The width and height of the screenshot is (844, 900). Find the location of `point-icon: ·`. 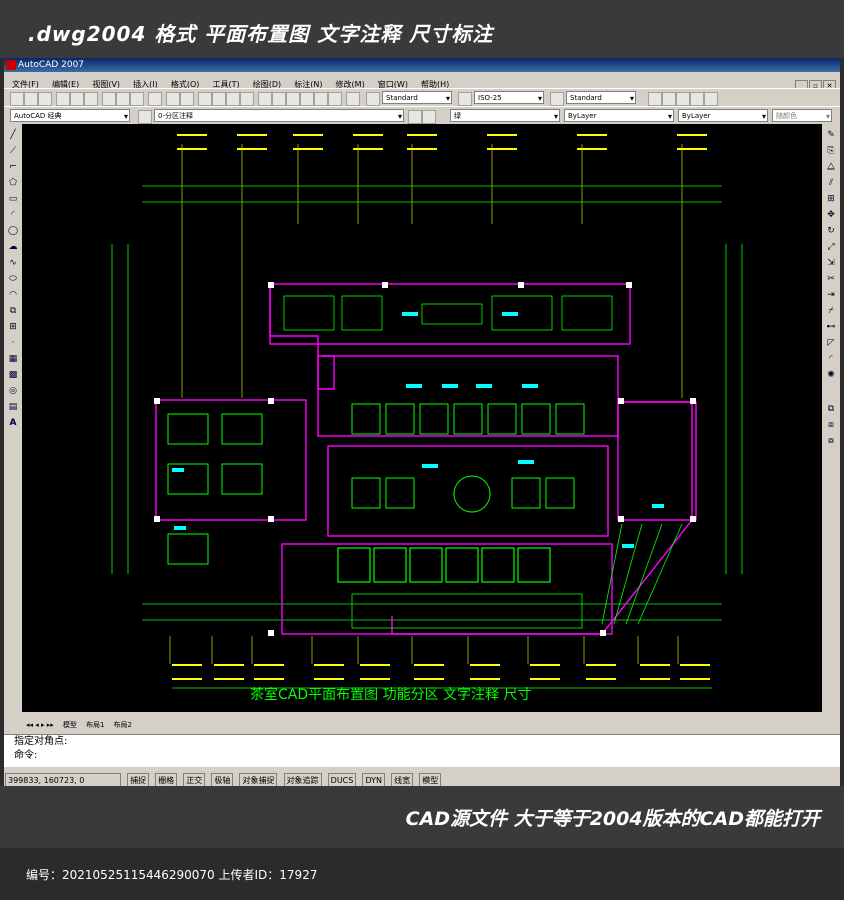

point-icon: · is located at coordinates (13, 343).